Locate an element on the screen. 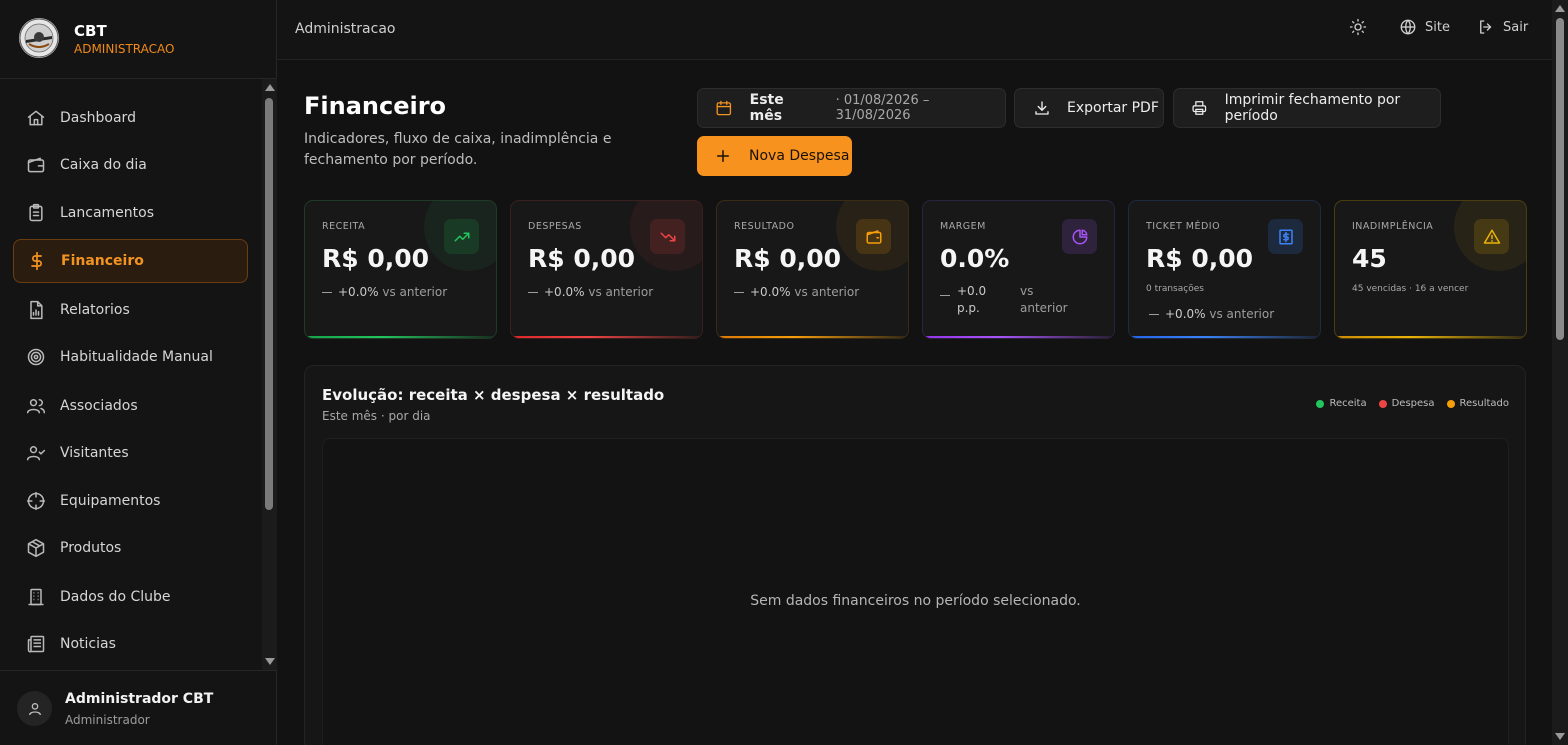 The width and height of the screenshot is (1568, 745). kpi-note: 0 transações is located at coordinates (1175, 289).